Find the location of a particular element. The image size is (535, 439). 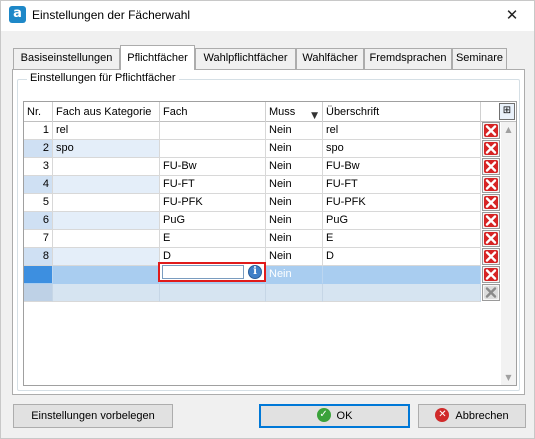

cell-ueberschrift: FU-PFK is located at coordinates (402, 203).